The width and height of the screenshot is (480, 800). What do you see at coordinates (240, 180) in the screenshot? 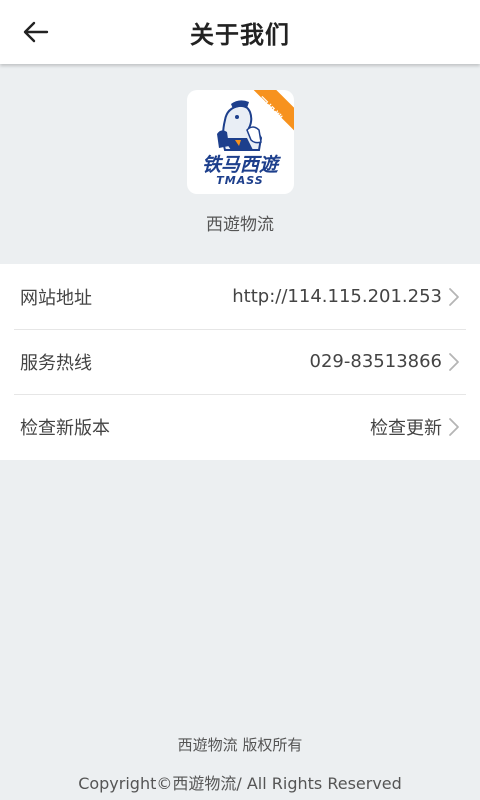
I see `logo-wordmark-en: TMASS` at bounding box center [240, 180].